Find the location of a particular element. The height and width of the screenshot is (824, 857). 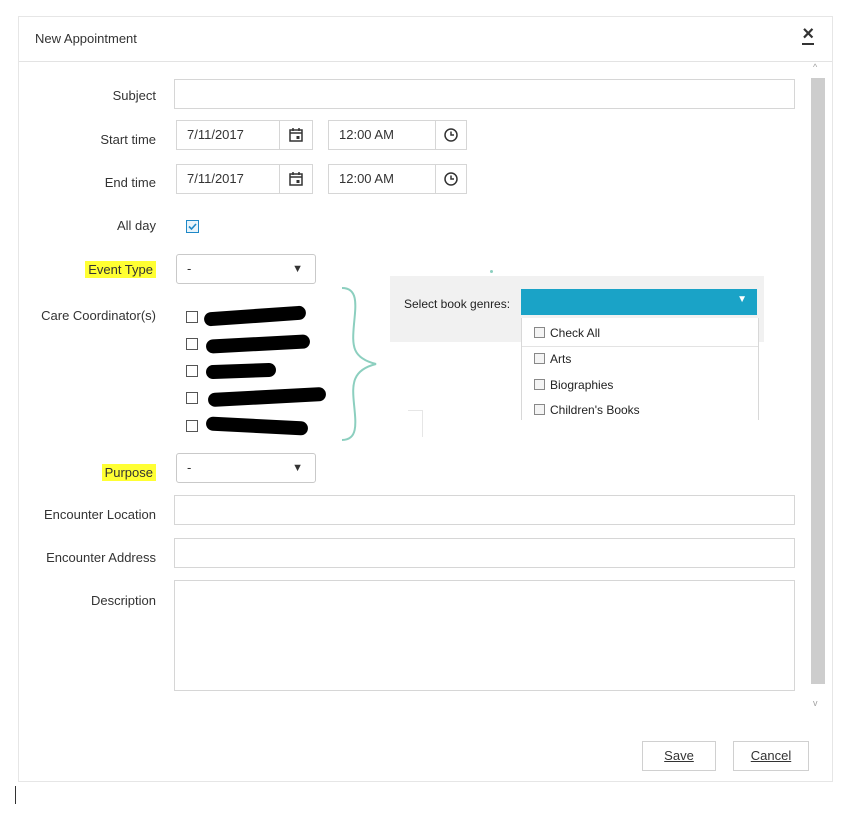

dialog-title: New Appointment is located at coordinates (86, 38).